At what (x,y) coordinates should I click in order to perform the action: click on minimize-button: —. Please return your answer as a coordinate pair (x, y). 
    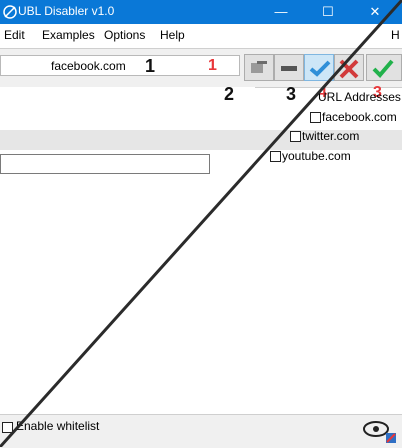
    Looking at the image, I should click on (281, 12).